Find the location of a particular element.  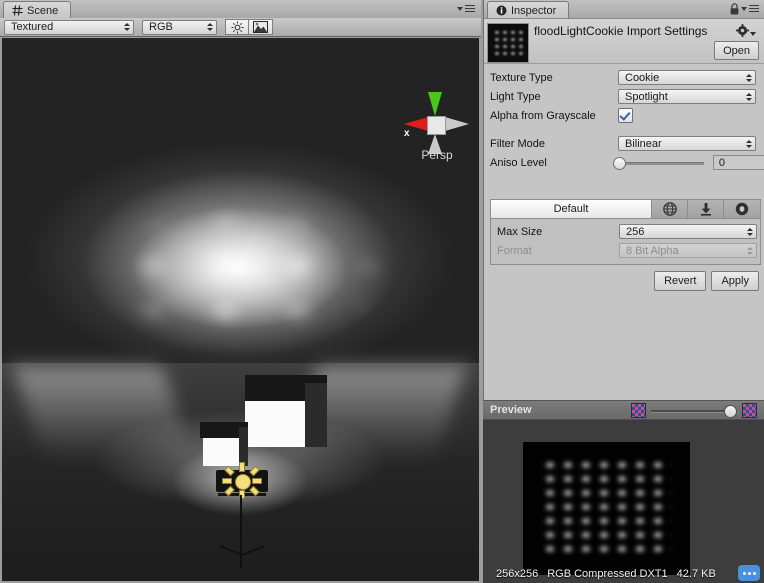

preview-titlebar: Preview is located at coordinates (623, 410).